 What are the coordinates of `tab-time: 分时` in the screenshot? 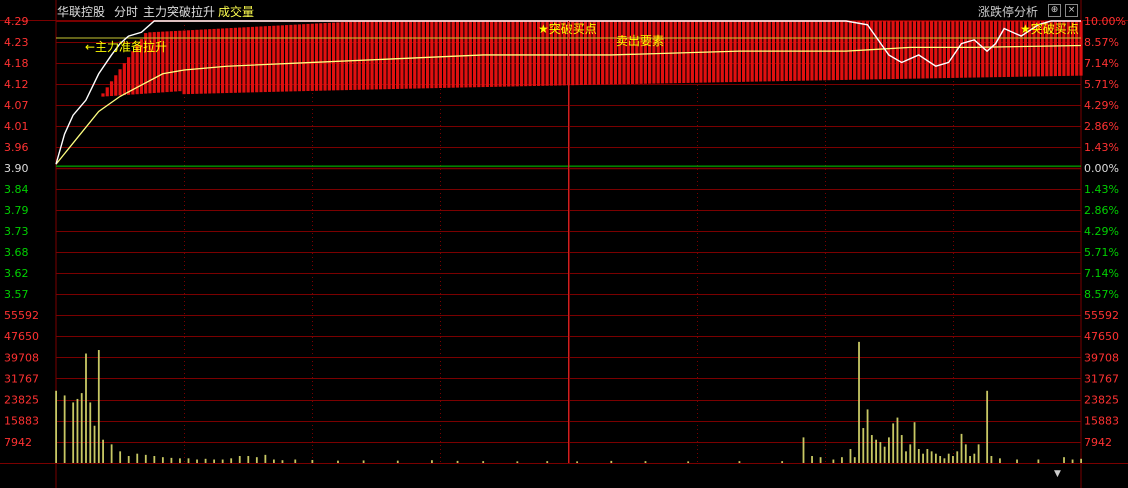 It's located at (126, 11).